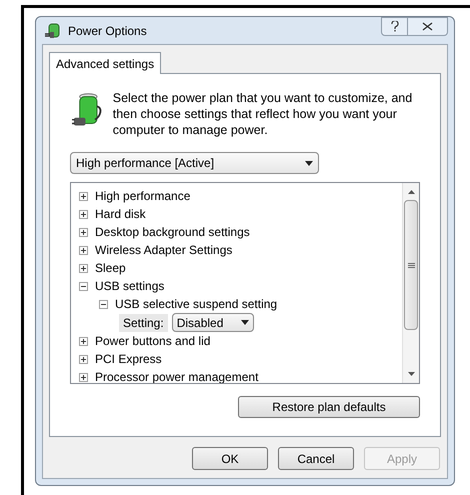  Describe the element at coordinates (263, 114) in the screenshot. I see `intro-text: Select the power plan that you want to customize, and then choose settings that reflect how you want your computer to manage power.` at that location.